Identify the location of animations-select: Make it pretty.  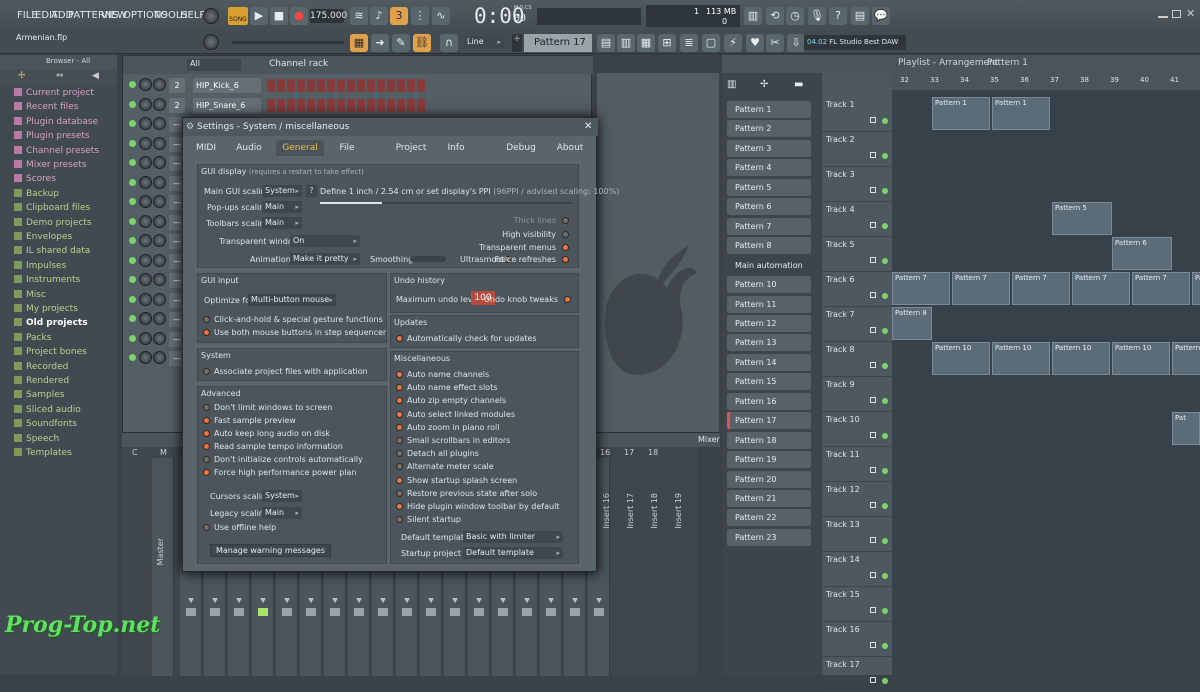
(325, 259).